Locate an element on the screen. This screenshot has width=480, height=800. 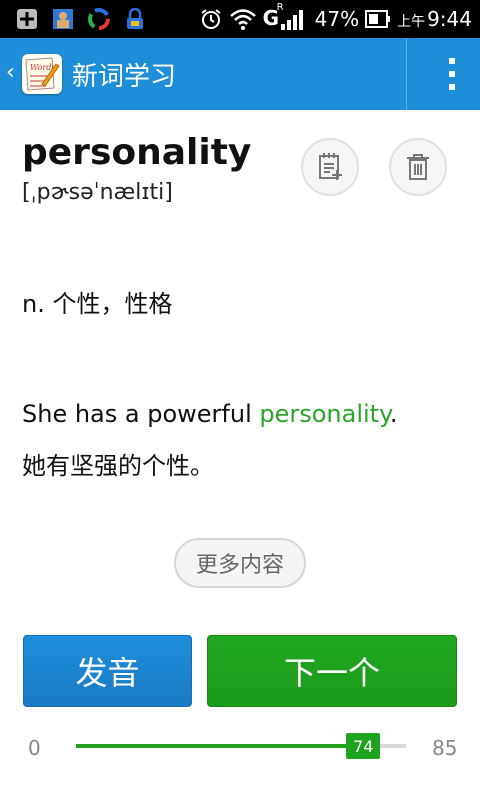
app-logo: Words is located at coordinates (42, 74).